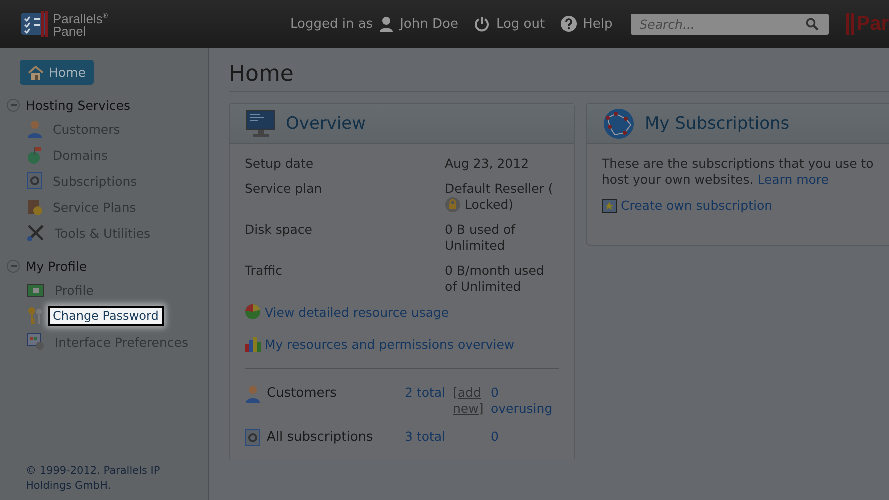 This screenshot has height=500, width=889. I want to click on total-link: 2 total, so click(429, 393).